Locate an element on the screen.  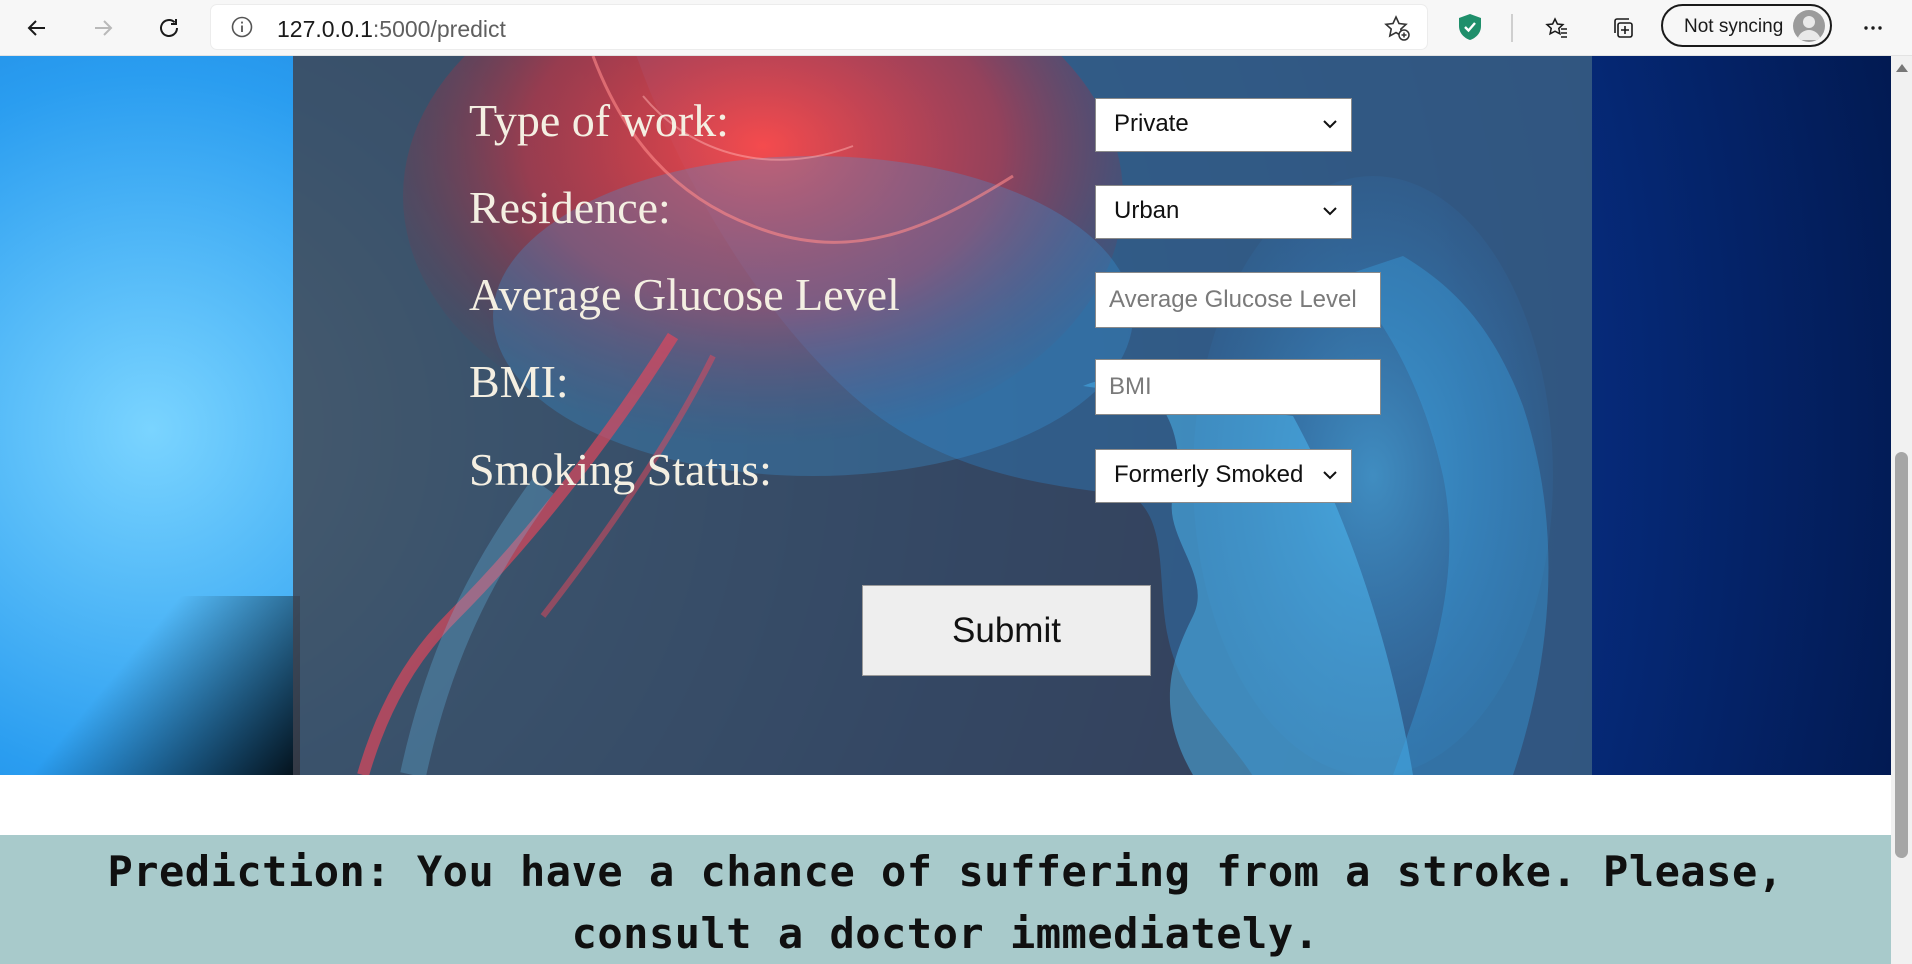
residence-value: Urban is located at coordinates (1147, 210).